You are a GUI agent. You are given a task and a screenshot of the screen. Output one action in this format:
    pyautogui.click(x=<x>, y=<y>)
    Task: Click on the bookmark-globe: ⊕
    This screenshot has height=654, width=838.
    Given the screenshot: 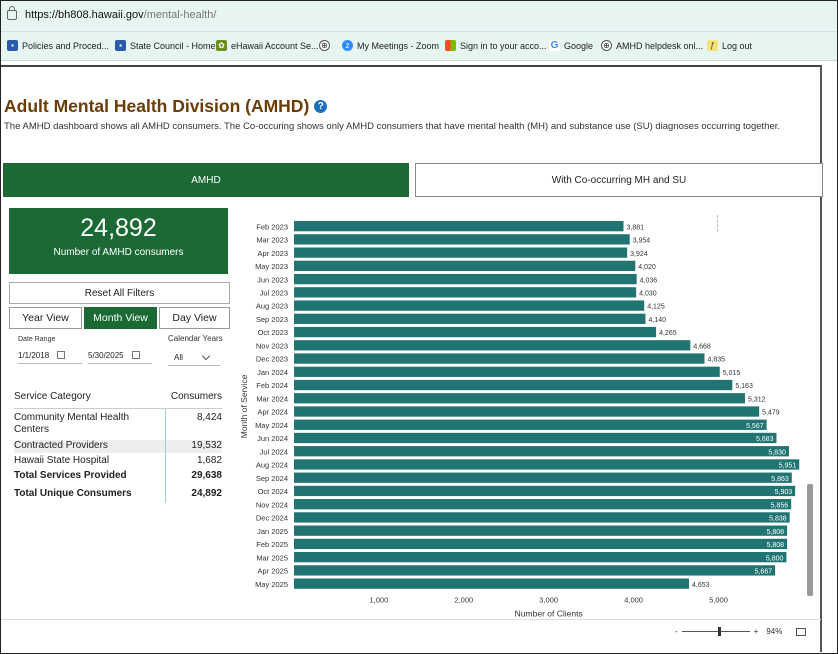 What is the action you would take?
    pyautogui.click(x=326, y=45)
    